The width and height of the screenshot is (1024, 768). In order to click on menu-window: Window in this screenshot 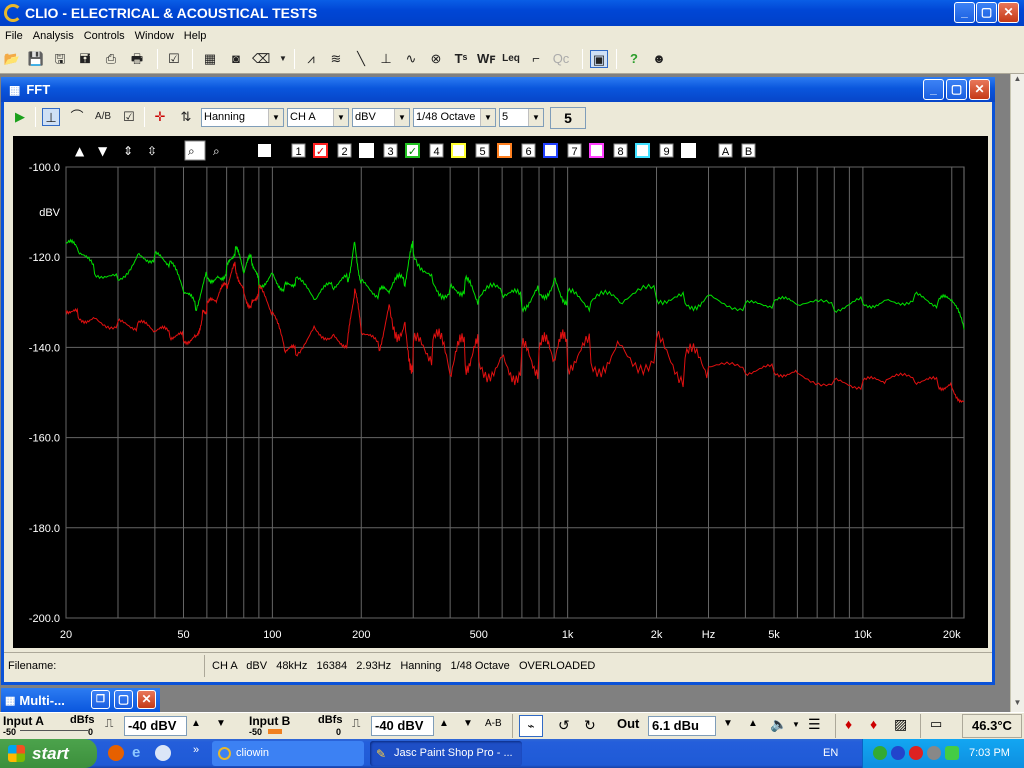, I will do `click(154, 36)`.